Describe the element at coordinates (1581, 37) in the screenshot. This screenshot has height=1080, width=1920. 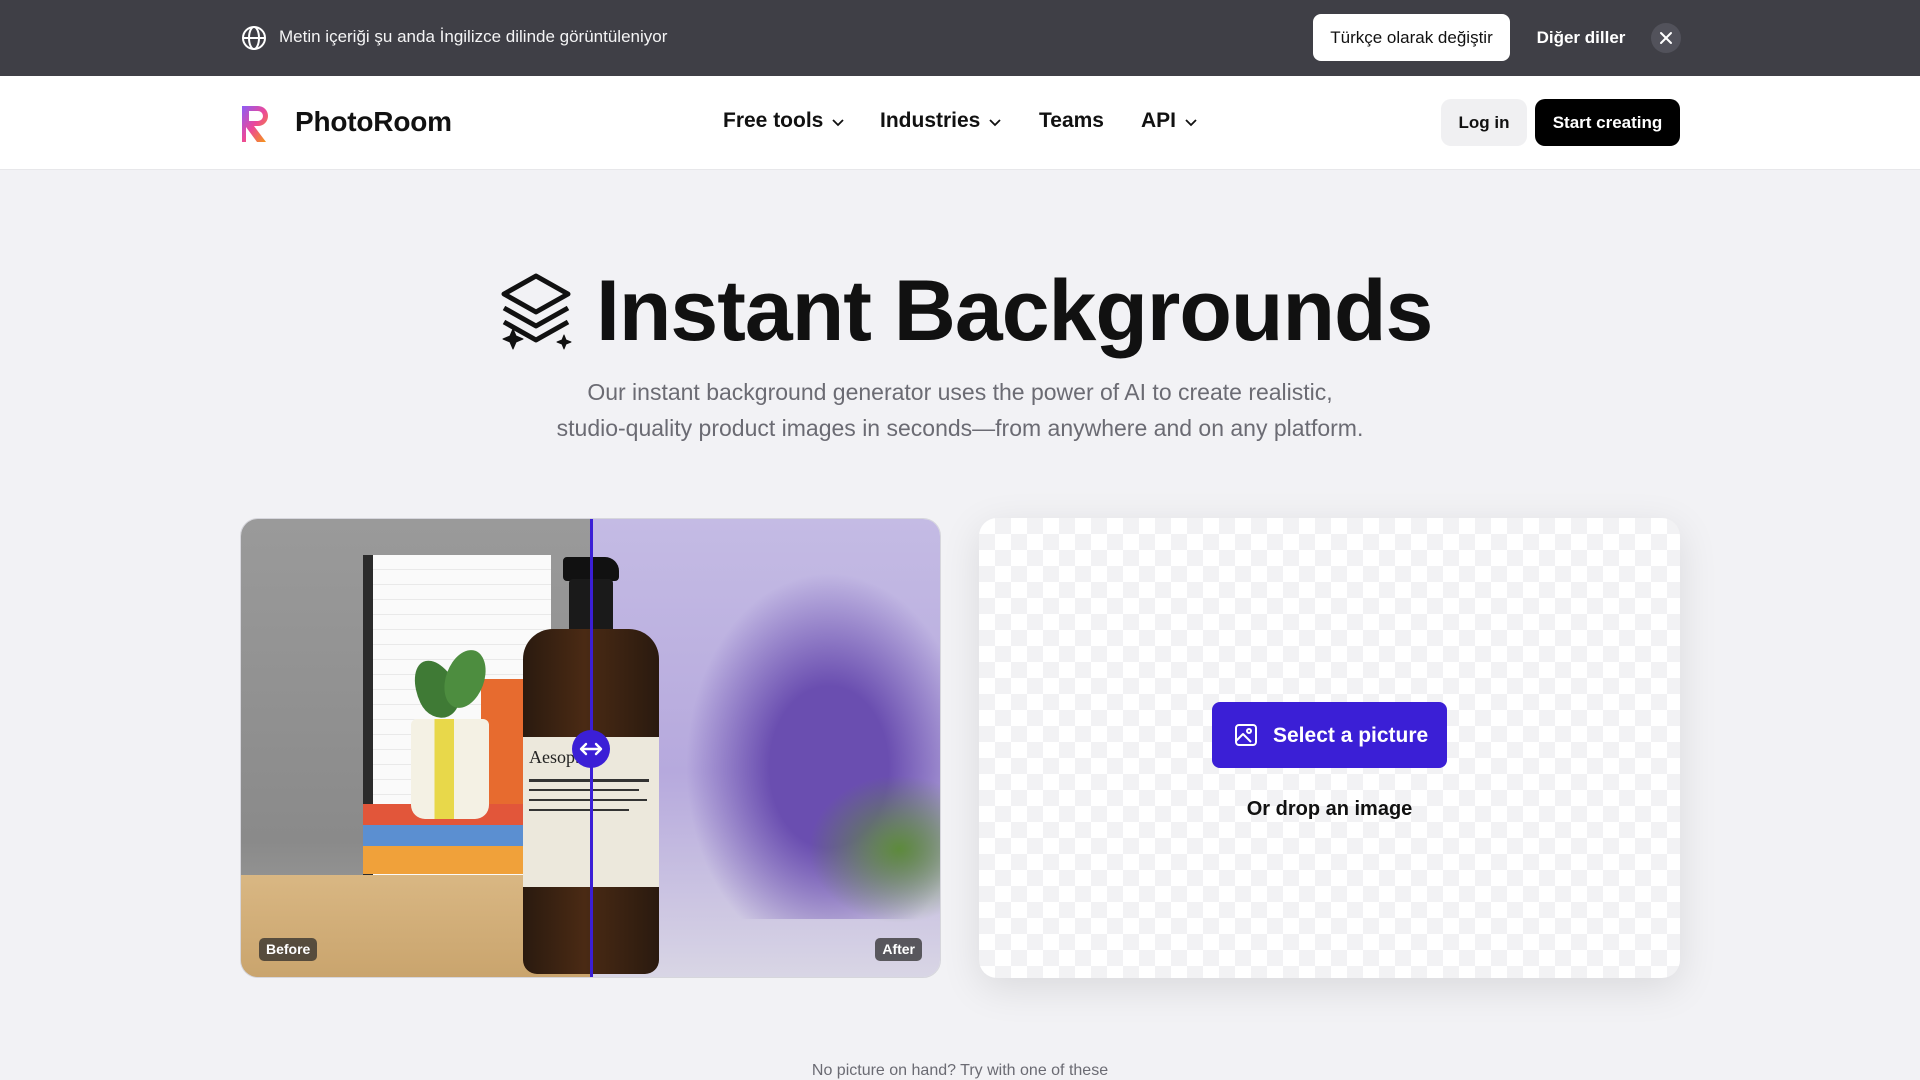
I see `other-languages-button: Diğer diller` at that location.